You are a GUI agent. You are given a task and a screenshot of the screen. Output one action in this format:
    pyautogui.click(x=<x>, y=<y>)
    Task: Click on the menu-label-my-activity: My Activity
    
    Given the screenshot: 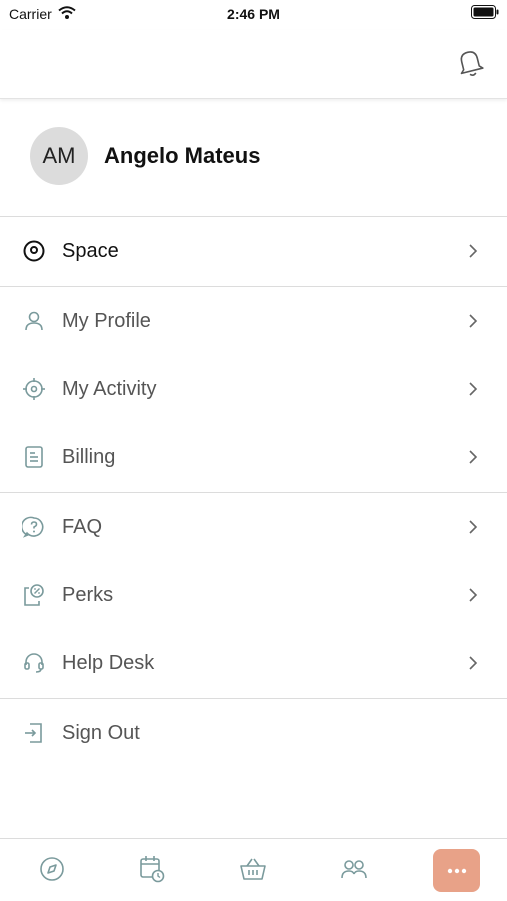 What is the action you would take?
    pyautogui.click(x=109, y=388)
    